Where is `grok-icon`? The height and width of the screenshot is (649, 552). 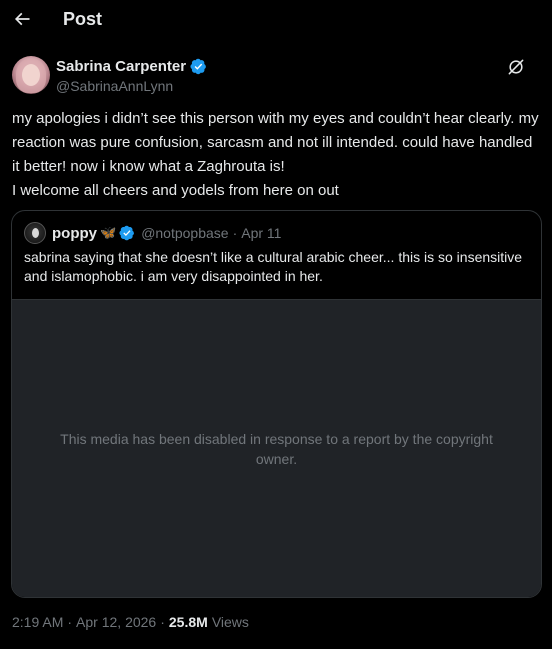 grok-icon is located at coordinates (516, 67).